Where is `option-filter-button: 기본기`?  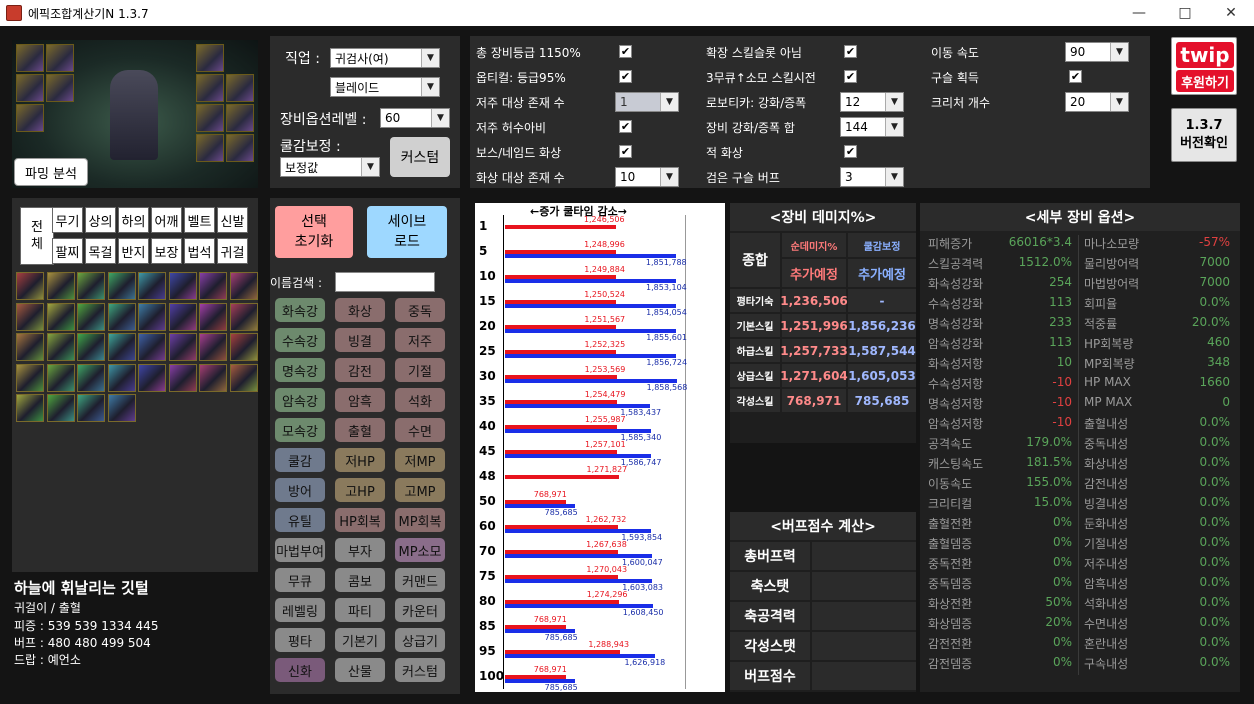
option-filter-button: 기본기 is located at coordinates (360, 640).